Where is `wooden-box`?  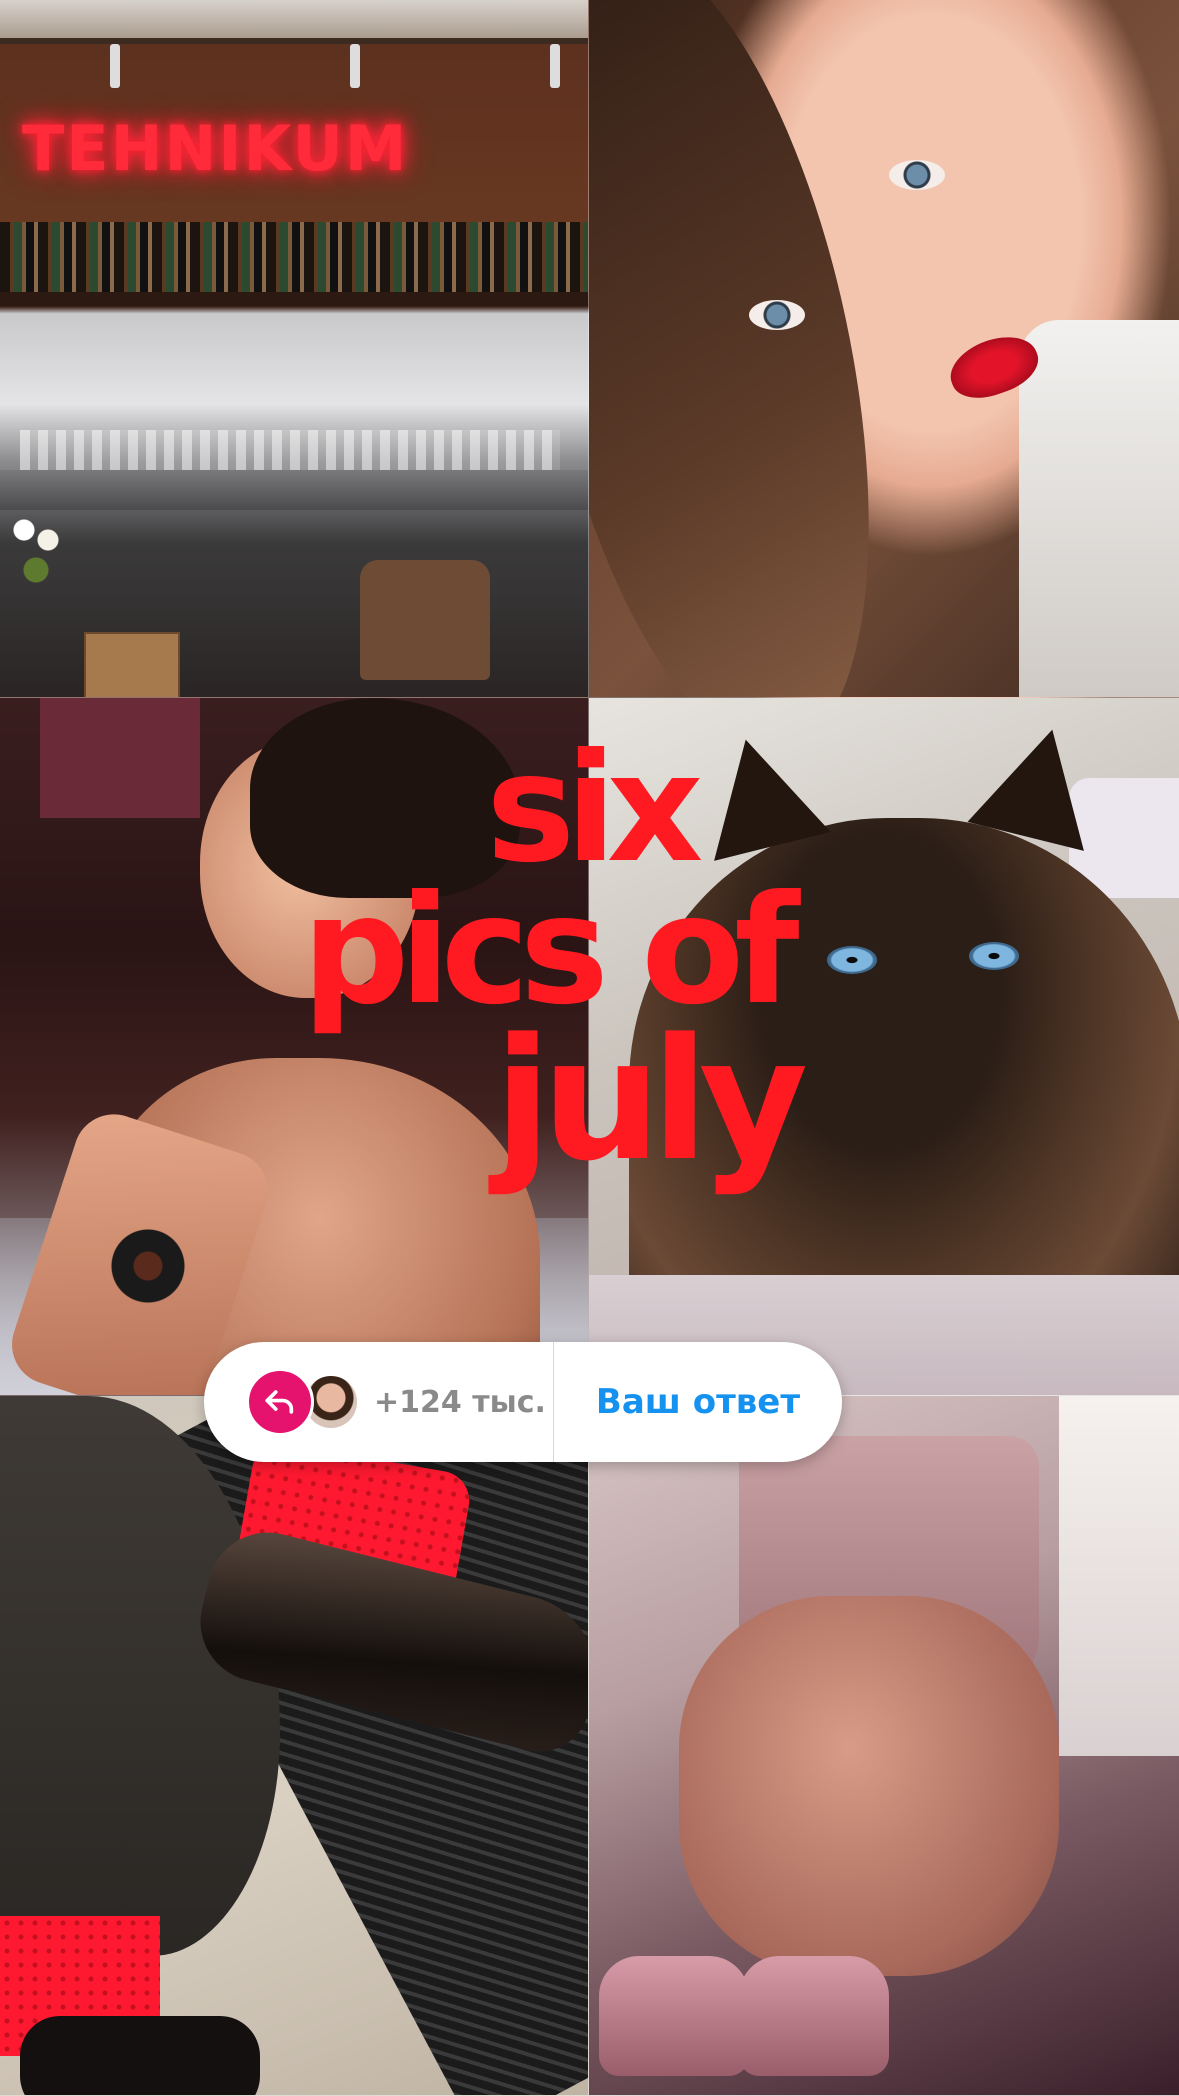 wooden-box is located at coordinates (132, 664).